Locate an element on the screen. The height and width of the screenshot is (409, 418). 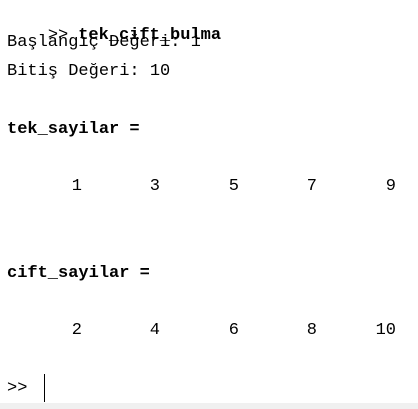
even-value: 2 is located at coordinates (76, 330).